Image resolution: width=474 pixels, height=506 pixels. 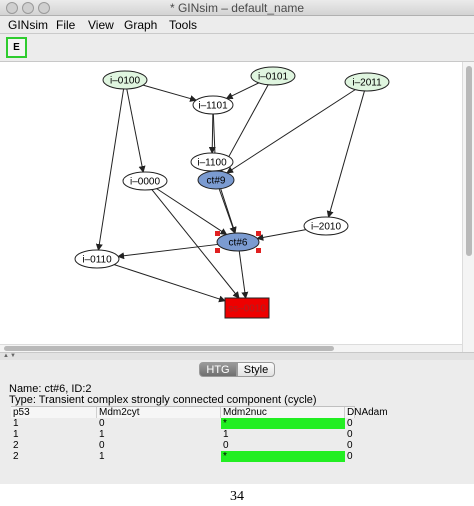 I want to click on node-label: i–0110, so click(x=97, y=260).